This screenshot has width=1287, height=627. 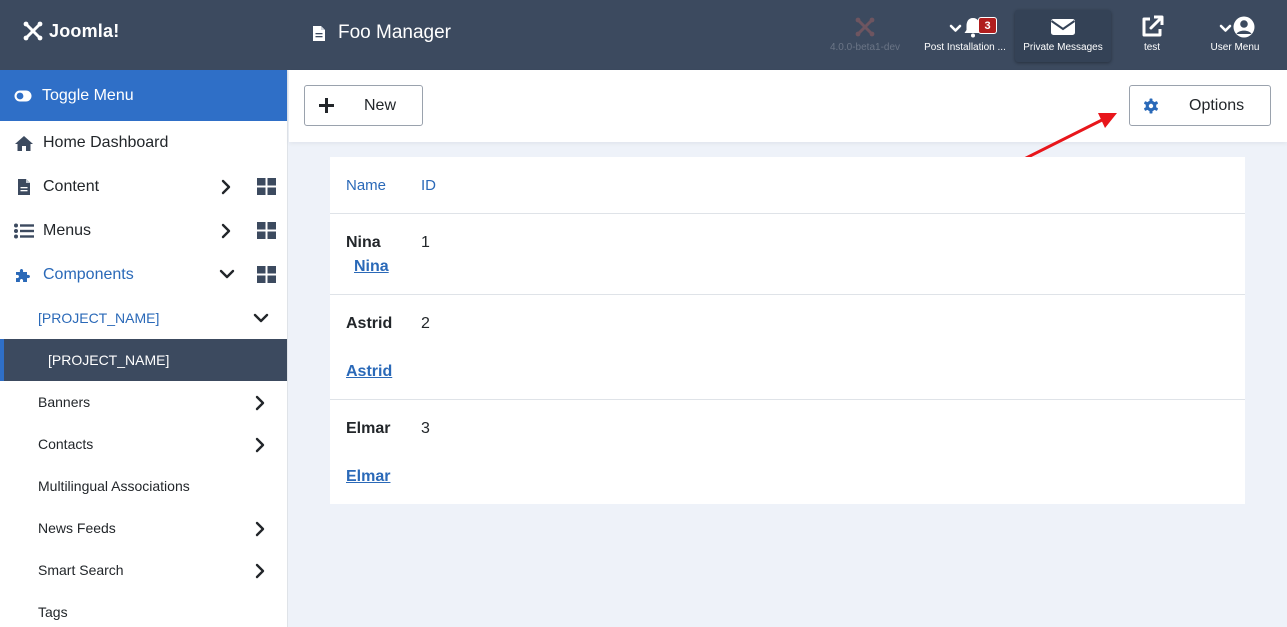 I want to click on page-title: Foo Manager, so click(x=381, y=33).